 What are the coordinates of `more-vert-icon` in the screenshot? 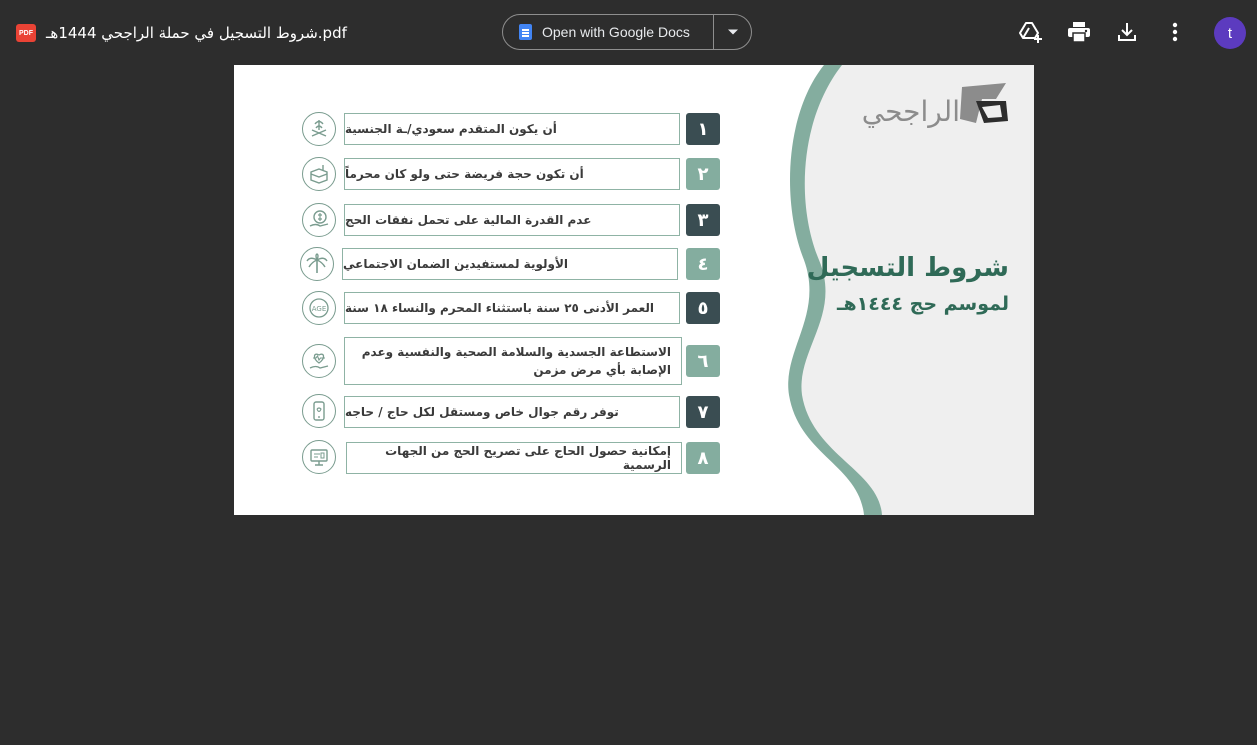 It's located at (1175, 32).